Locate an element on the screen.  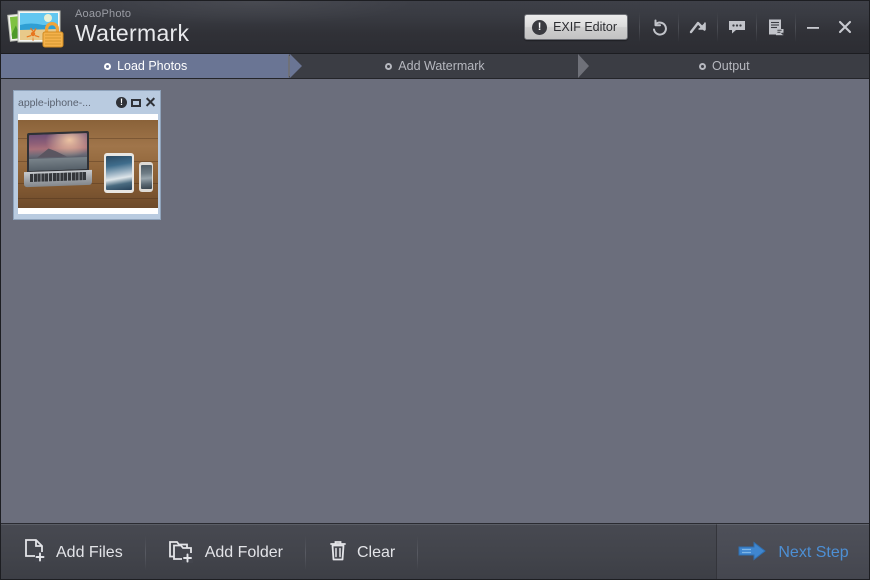
next-step-label: Next Step is located at coordinates (813, 552).